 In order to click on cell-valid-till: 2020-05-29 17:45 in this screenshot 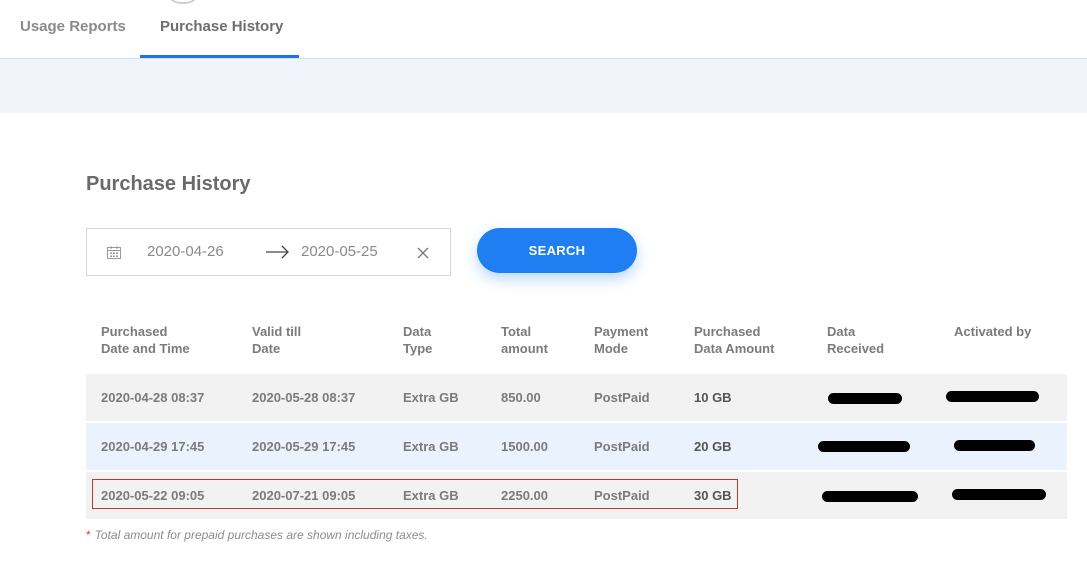, I will do `click(304, 446)`.